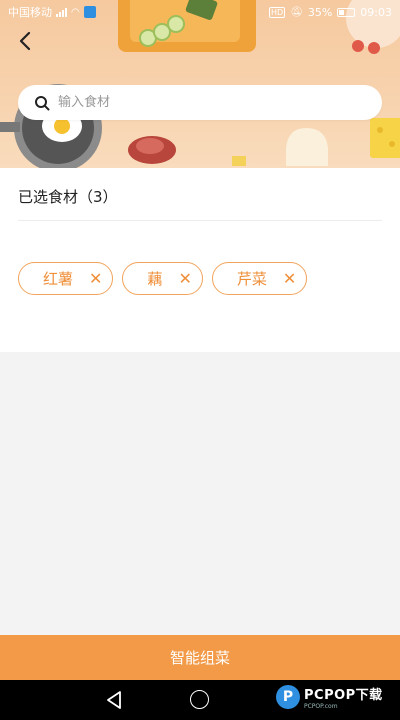  I want to click on wifi-icon: ◠, so click(75, 12).